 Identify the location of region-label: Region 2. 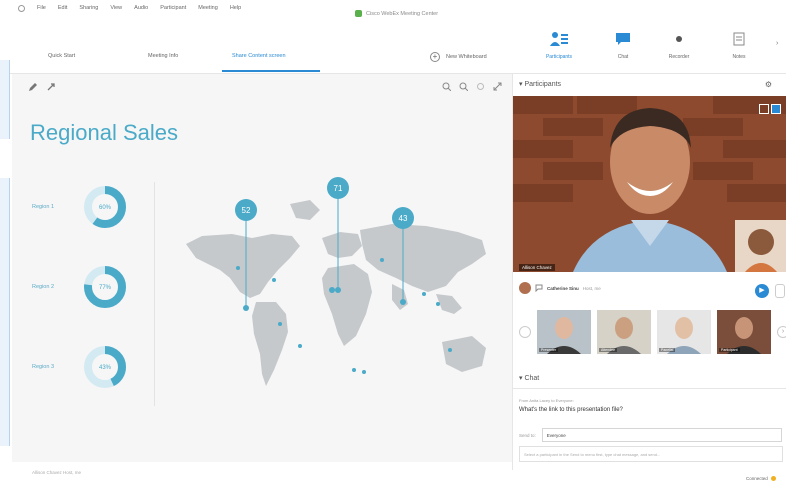
(43, 287).